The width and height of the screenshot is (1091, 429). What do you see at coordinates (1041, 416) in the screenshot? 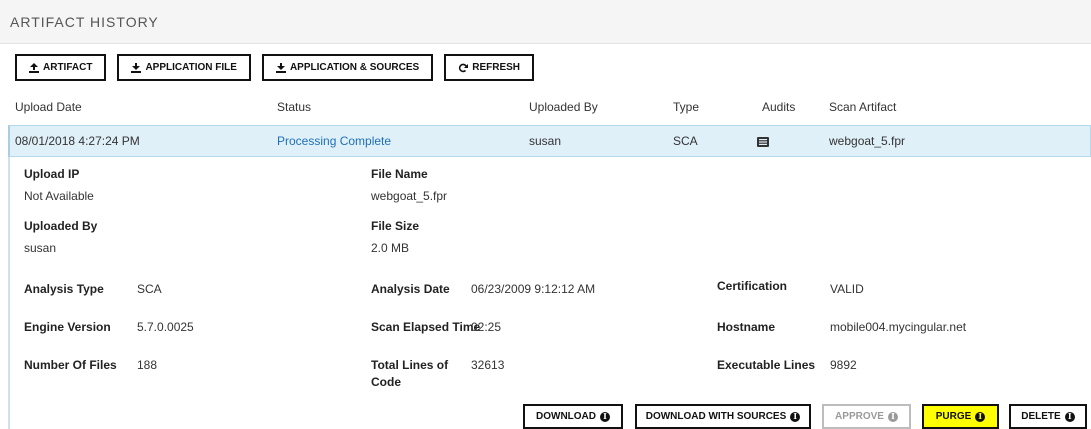
I see `delete-label: DELETE` at bounding box center [1041, 416].